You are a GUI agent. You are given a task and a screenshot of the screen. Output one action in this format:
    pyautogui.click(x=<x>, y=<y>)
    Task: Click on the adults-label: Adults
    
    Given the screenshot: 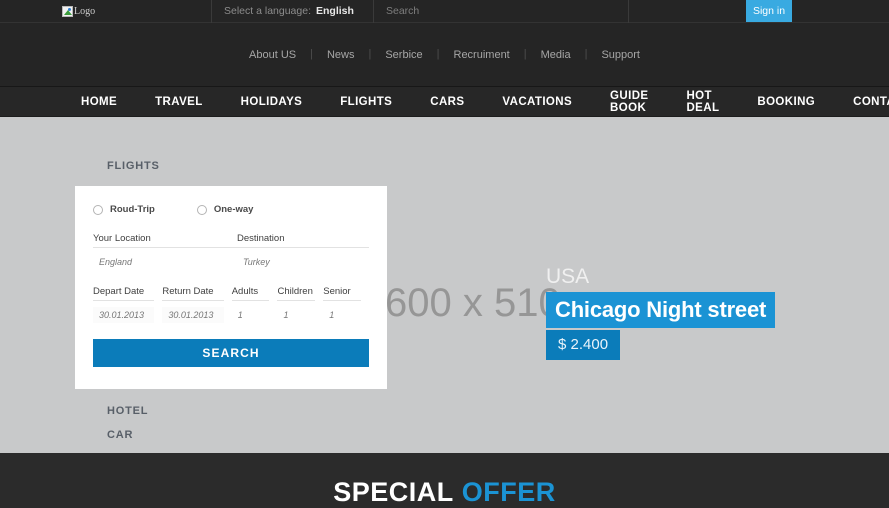 What is the action you would take?
    pyautogui.click(x=250, y=293)
    